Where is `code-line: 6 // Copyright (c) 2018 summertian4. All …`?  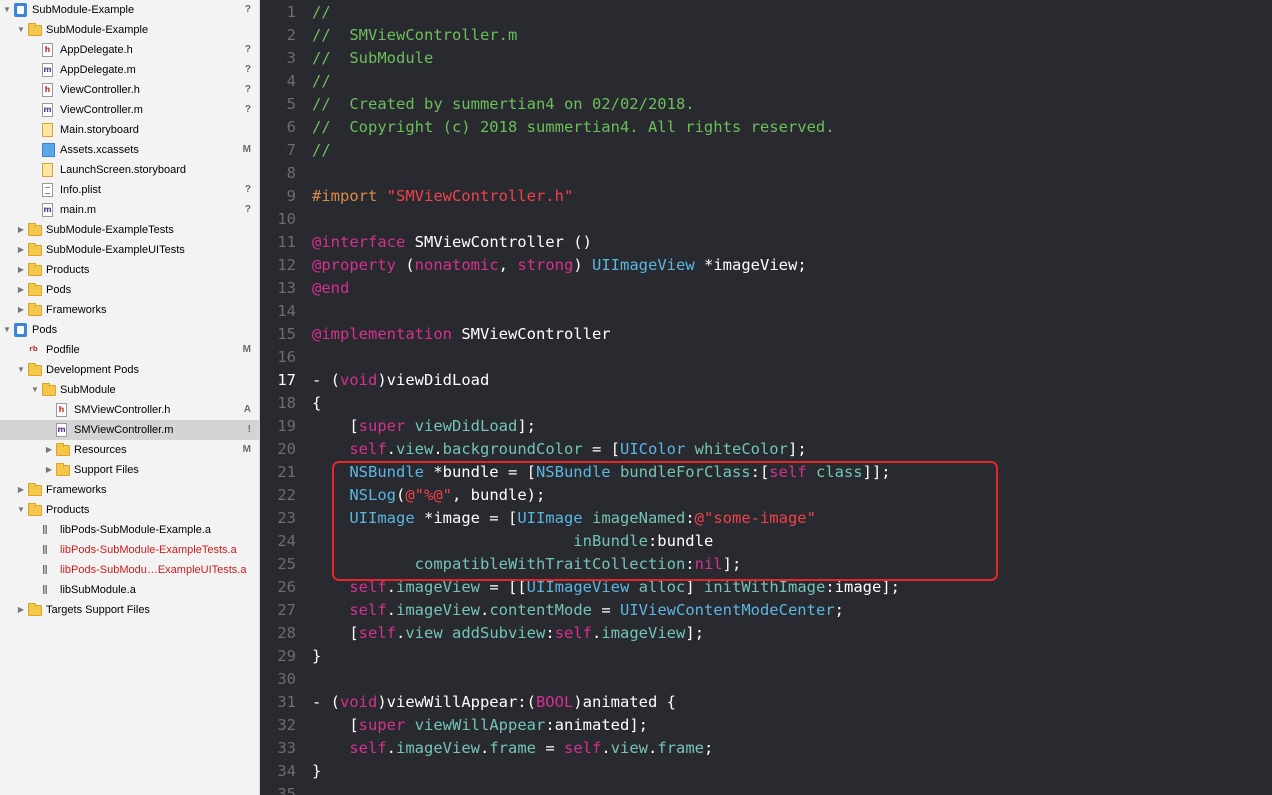
code-line: 6 // Copyright (c) 2018 summertian4. All … is located at coordinates (766, 127).